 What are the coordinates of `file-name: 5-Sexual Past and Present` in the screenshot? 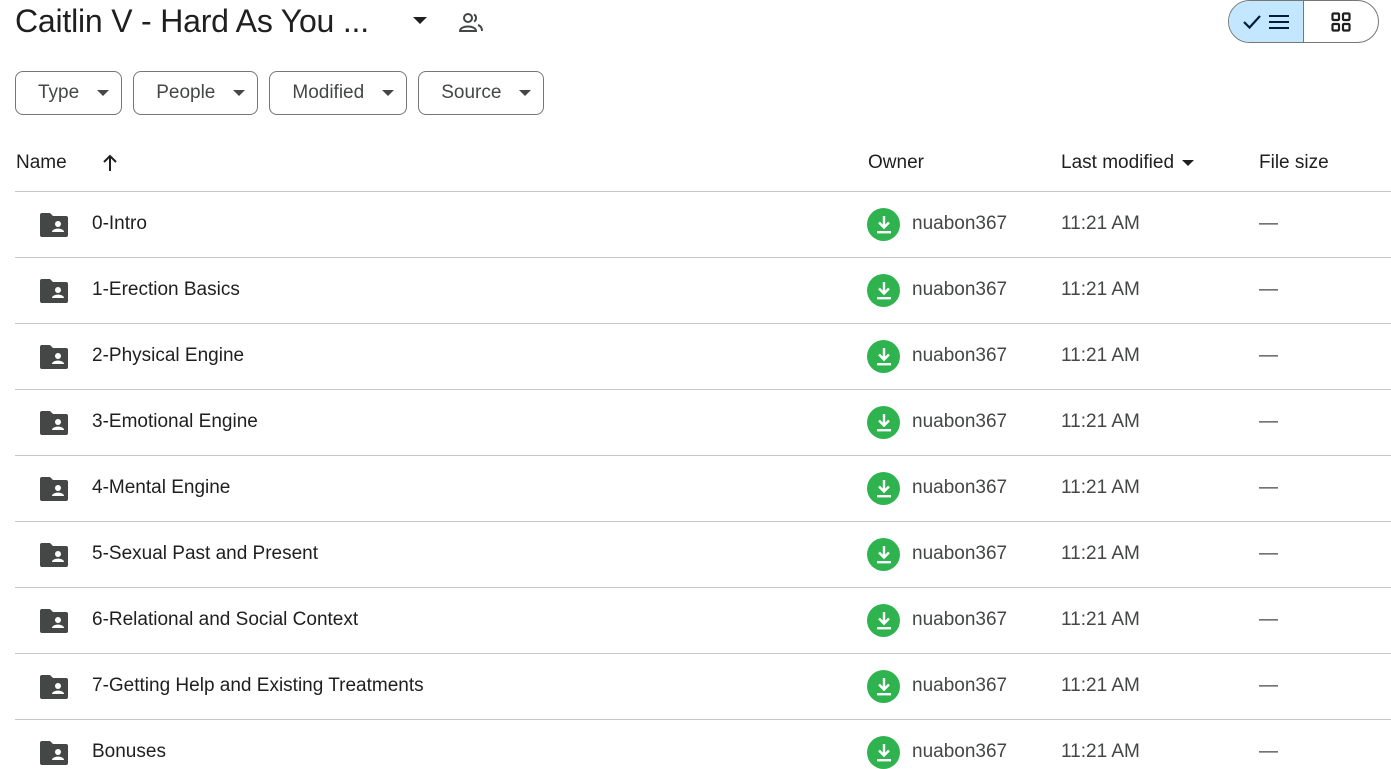 It's located at (205, 553).